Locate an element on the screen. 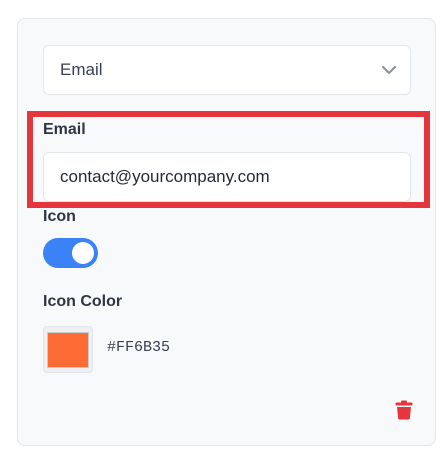 The height and width of the screenshot is (452, 445). icon-color-picker is located at coordinates (68, 349).